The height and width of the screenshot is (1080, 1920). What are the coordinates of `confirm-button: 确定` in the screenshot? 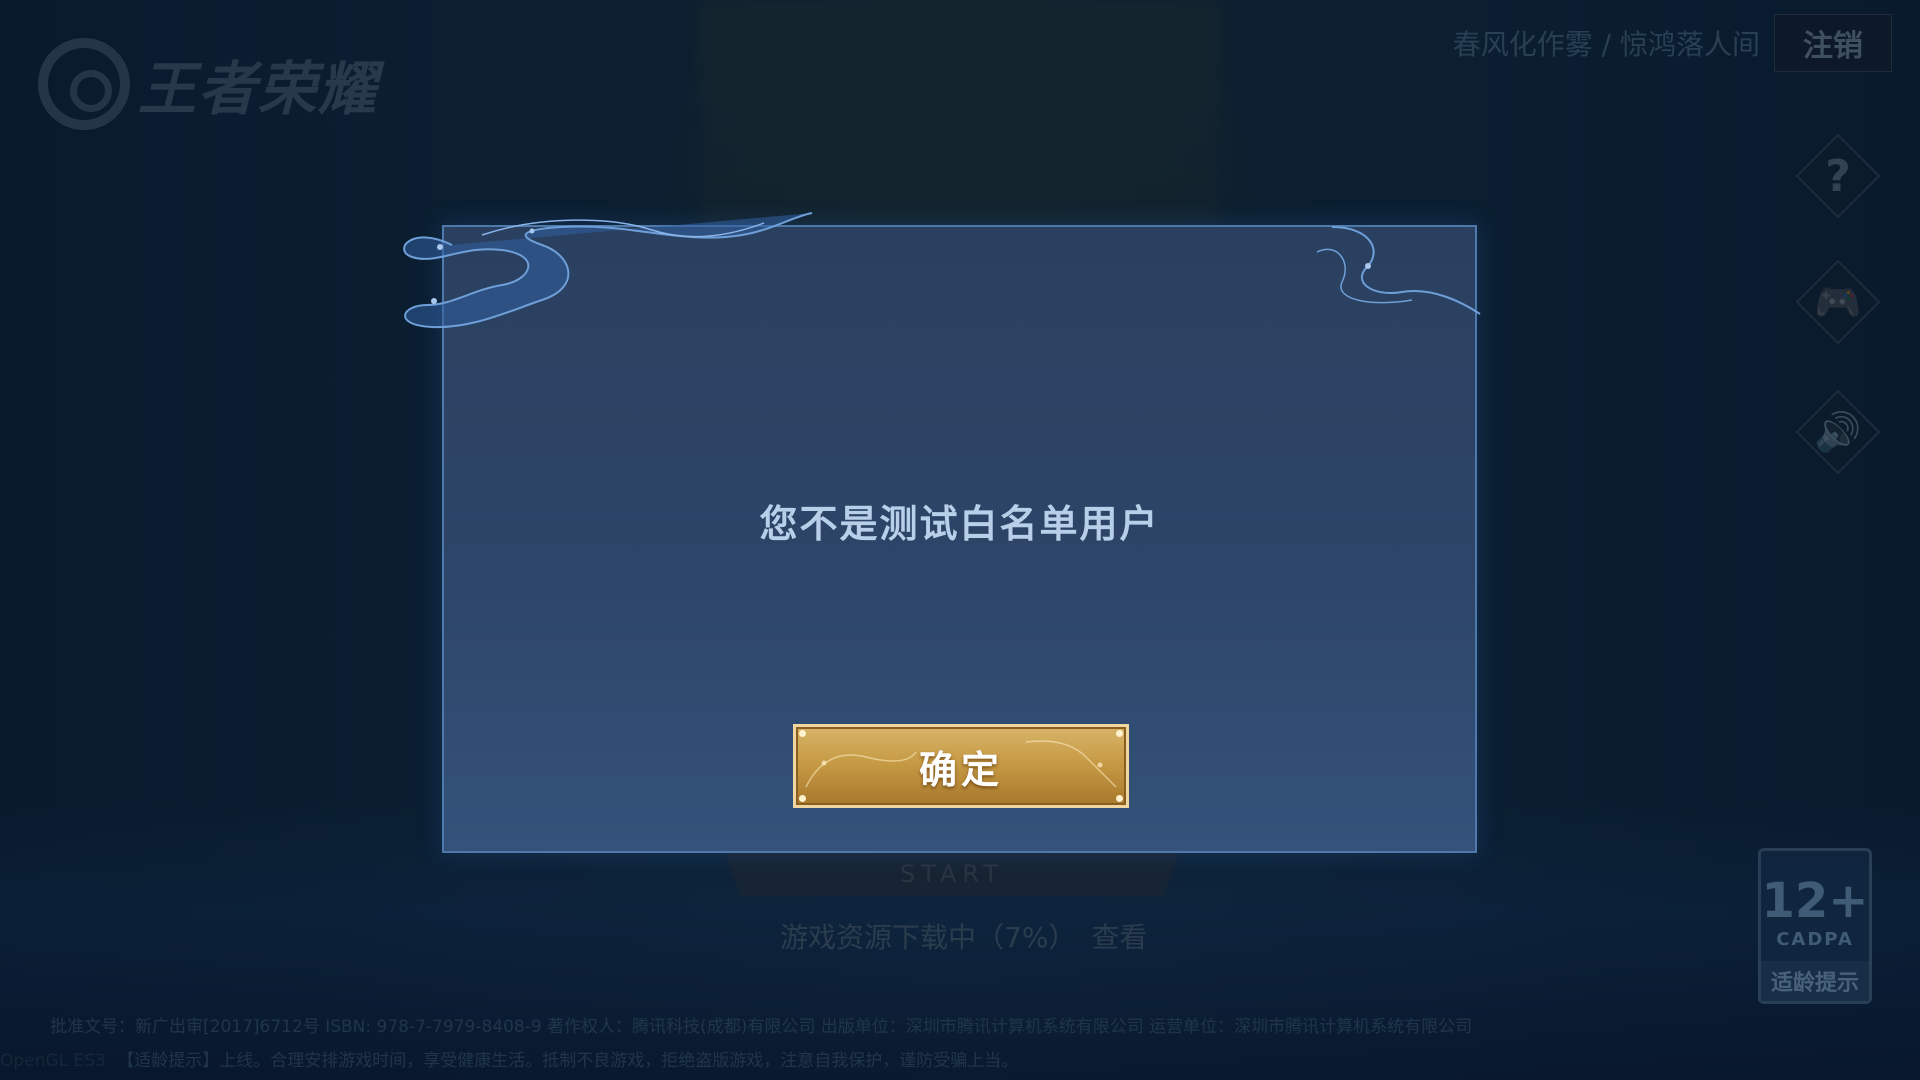 It's located at (961, 766).